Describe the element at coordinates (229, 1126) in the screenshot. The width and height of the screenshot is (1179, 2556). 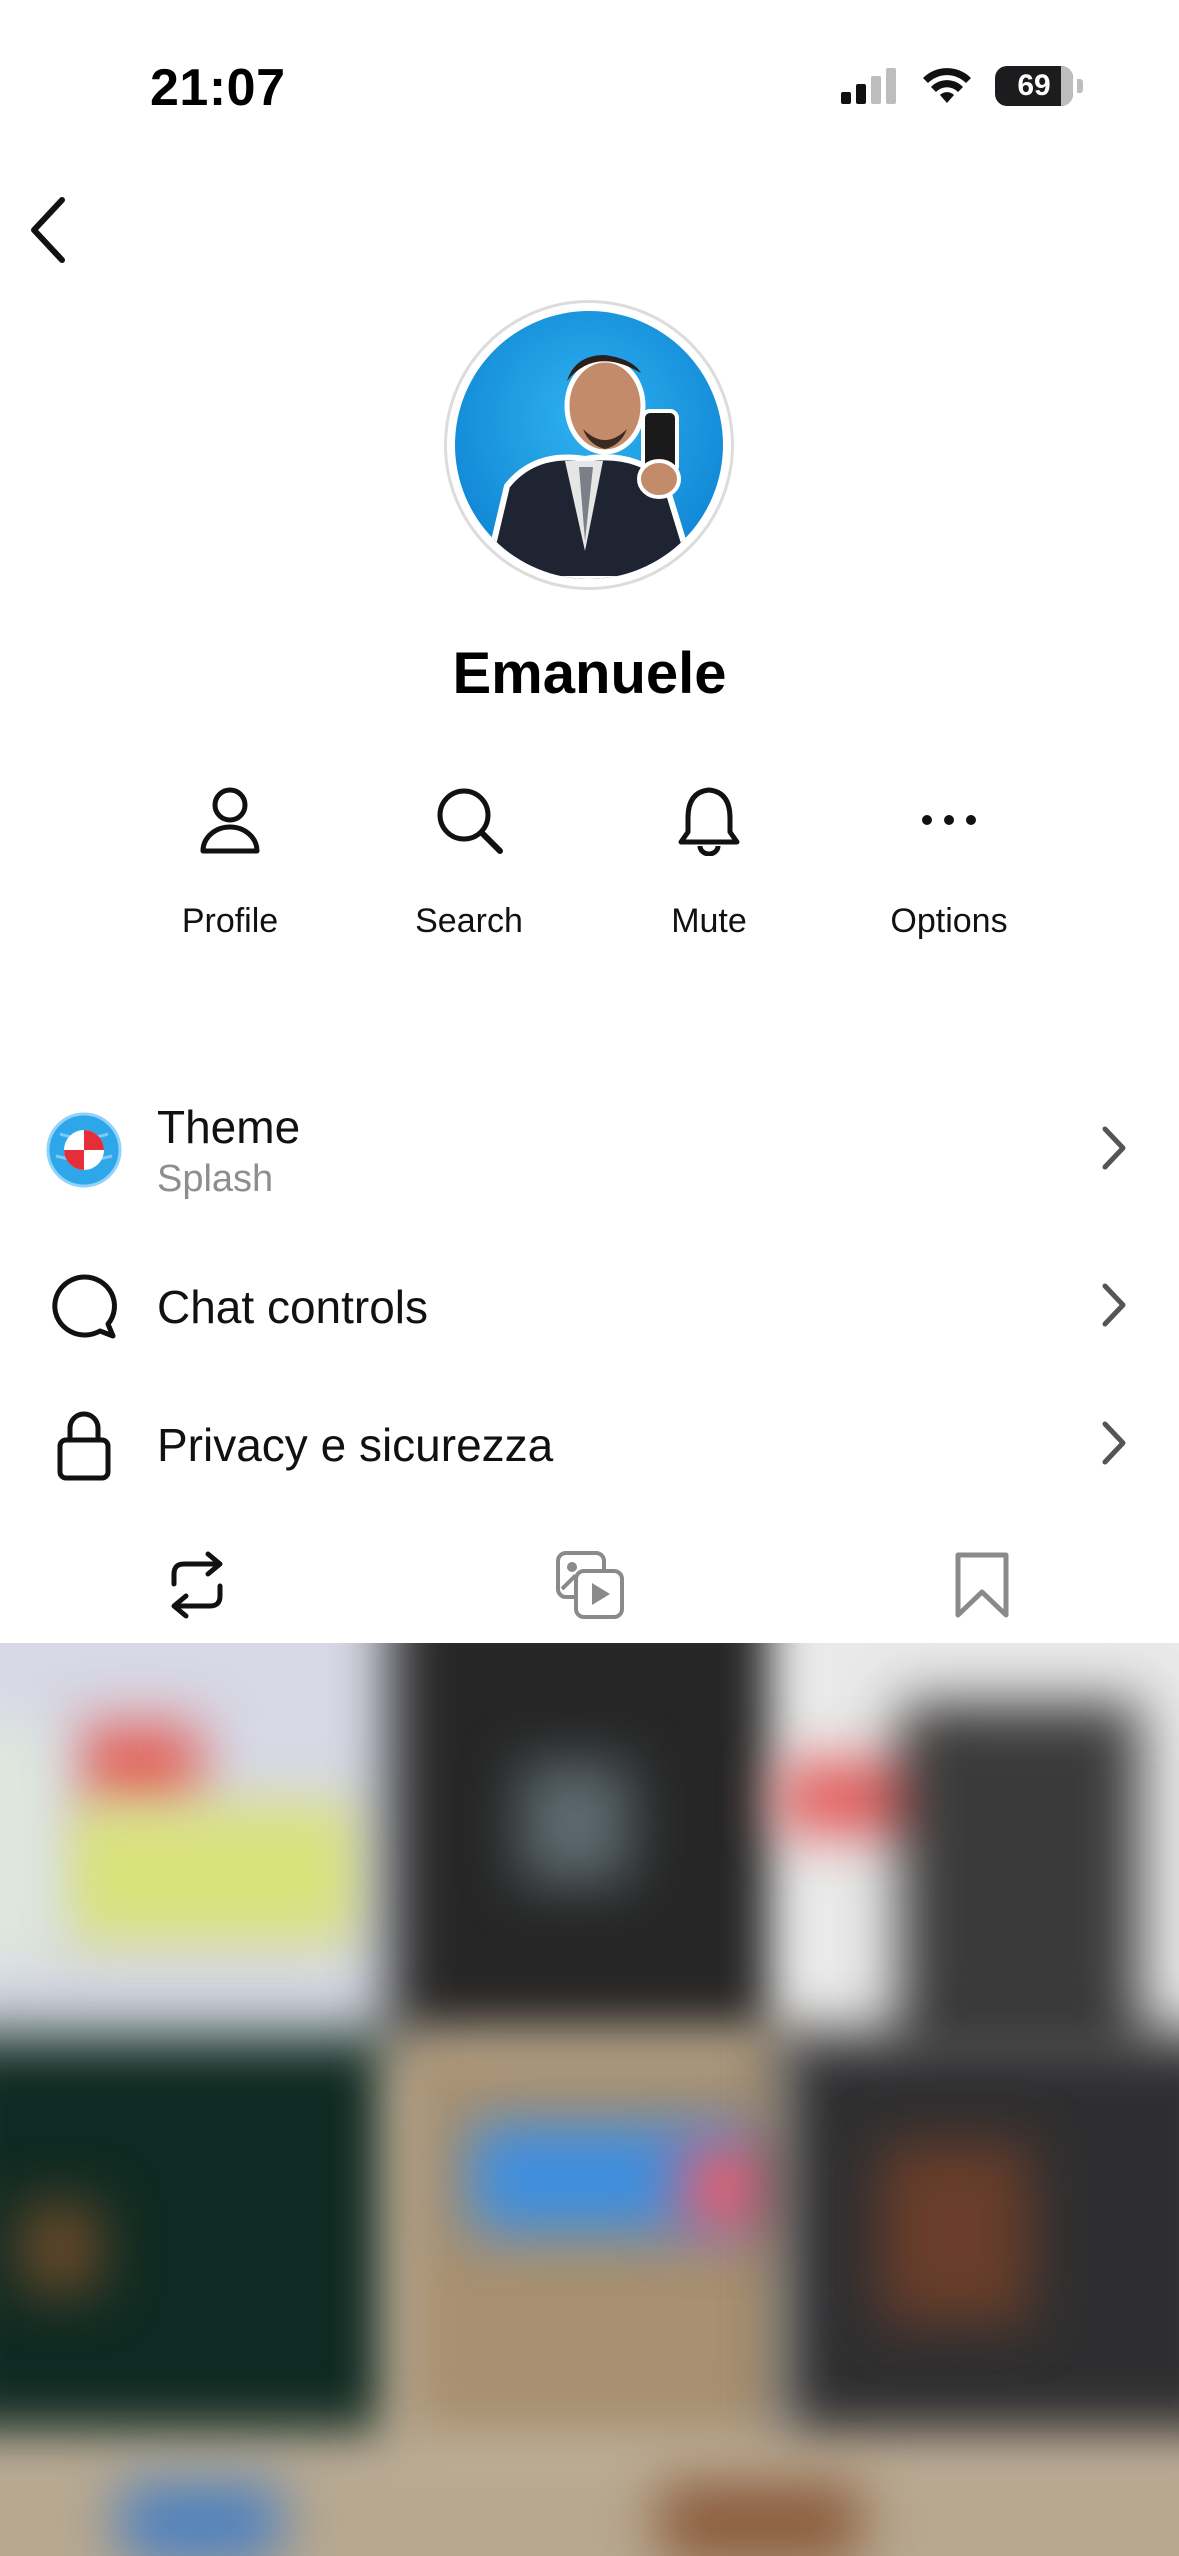
I see `theme-title: Theme` at that location.